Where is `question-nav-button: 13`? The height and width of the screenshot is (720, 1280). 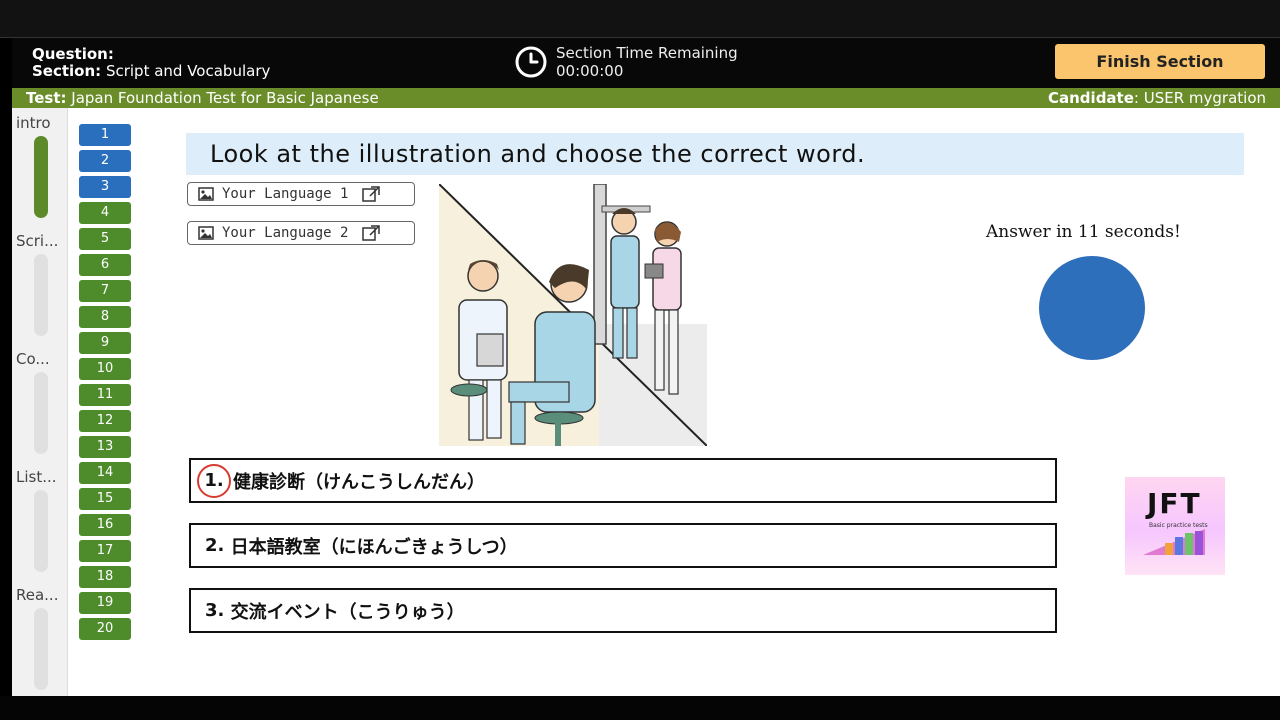 question-nav-button: 13 is located at coordinates (105, 447).